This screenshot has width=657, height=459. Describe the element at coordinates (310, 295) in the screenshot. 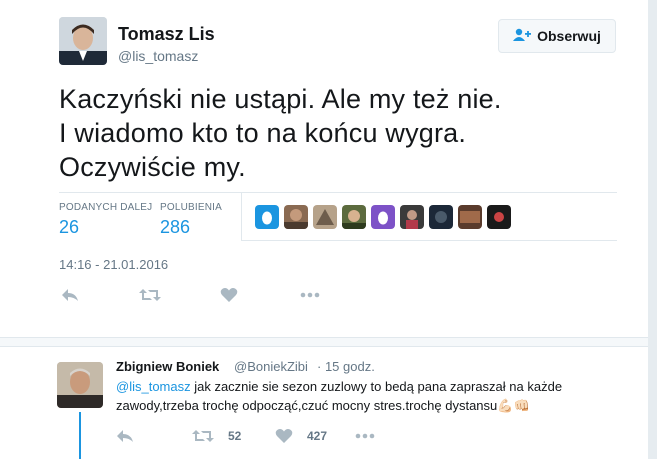

I see `more-icon` at that location.